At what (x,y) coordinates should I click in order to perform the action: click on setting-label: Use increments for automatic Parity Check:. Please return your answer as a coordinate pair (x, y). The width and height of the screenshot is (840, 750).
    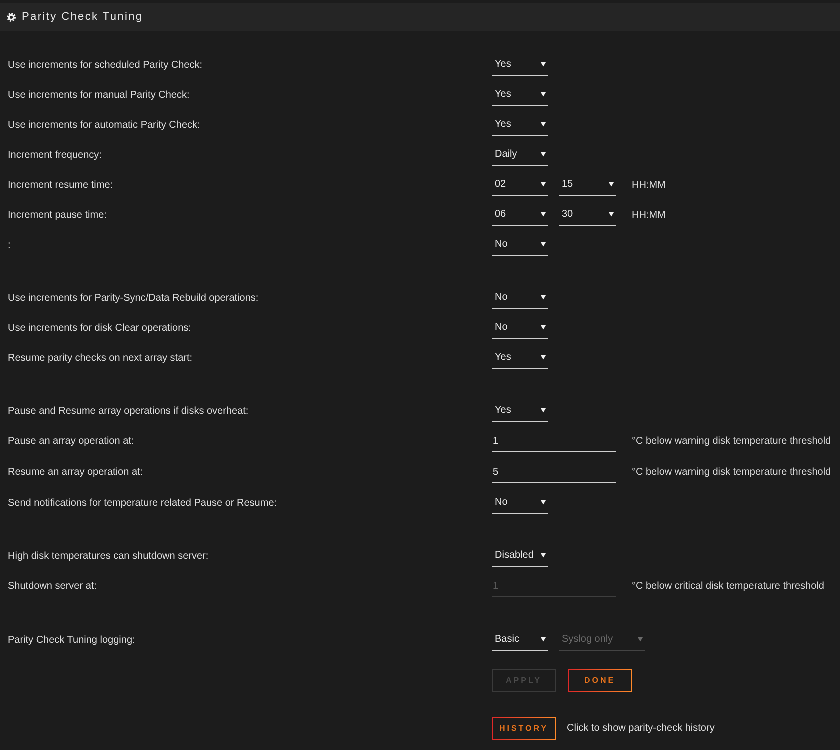
    Looking at the image, I should click on (104, 125).